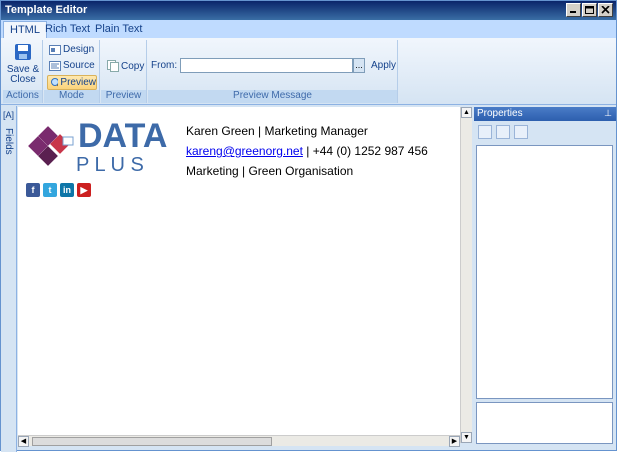 The width and height of the screenshot is (617, 452). What do you see at coordinates (55, 49) in the screenshot?
I see `design-icon` at bounding box center [55, 49].